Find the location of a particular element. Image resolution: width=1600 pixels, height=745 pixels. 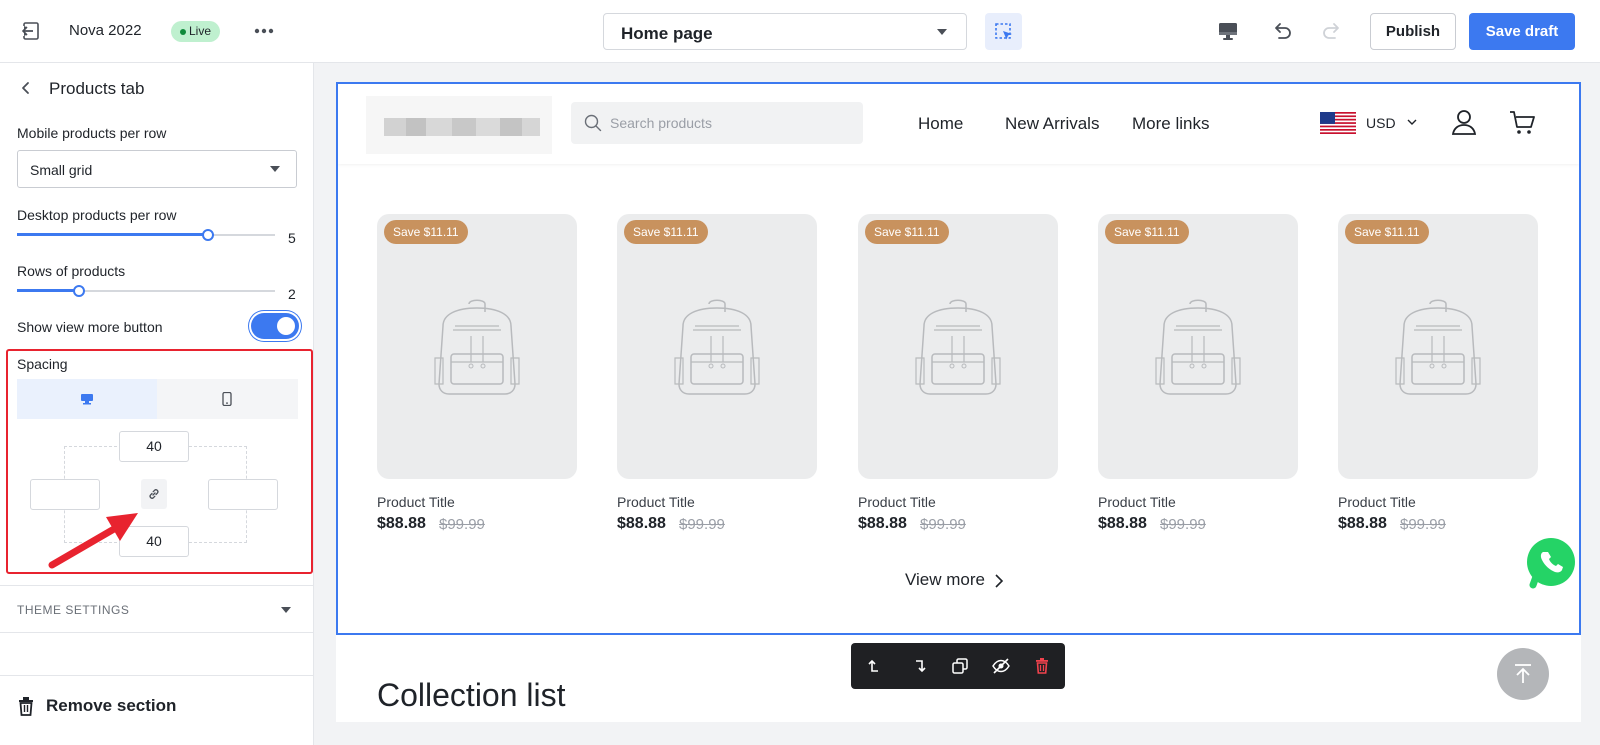

tab-desktop is located at coordinates (87, 399).